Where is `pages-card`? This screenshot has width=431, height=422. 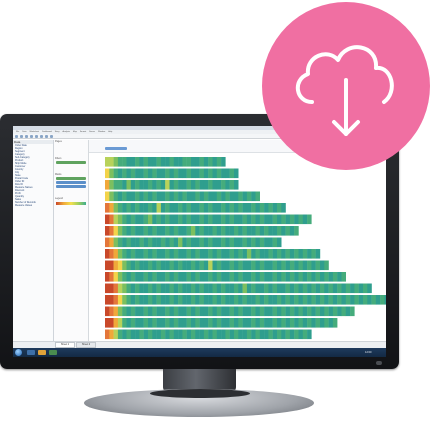
pages-card is located at coordinates (71, 150).